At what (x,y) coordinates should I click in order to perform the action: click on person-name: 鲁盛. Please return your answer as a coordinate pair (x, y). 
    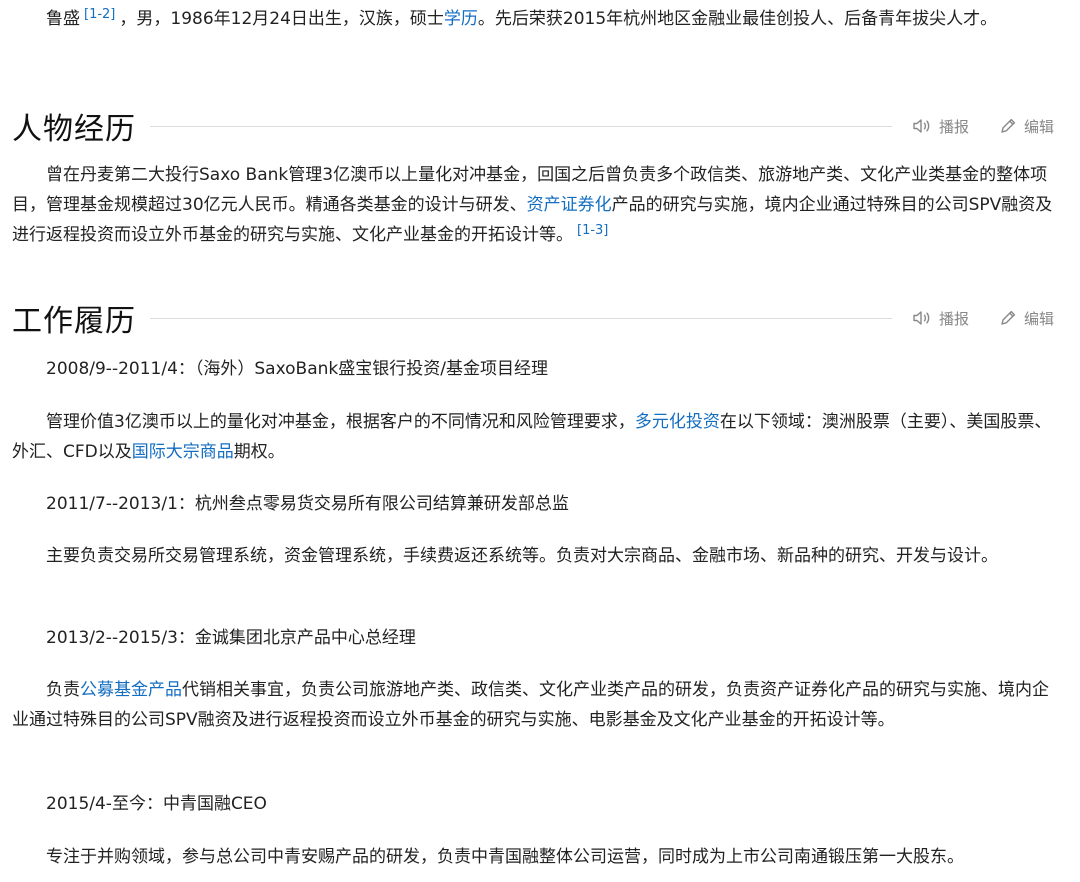
    Looking at the image, I should click on (63, 19).